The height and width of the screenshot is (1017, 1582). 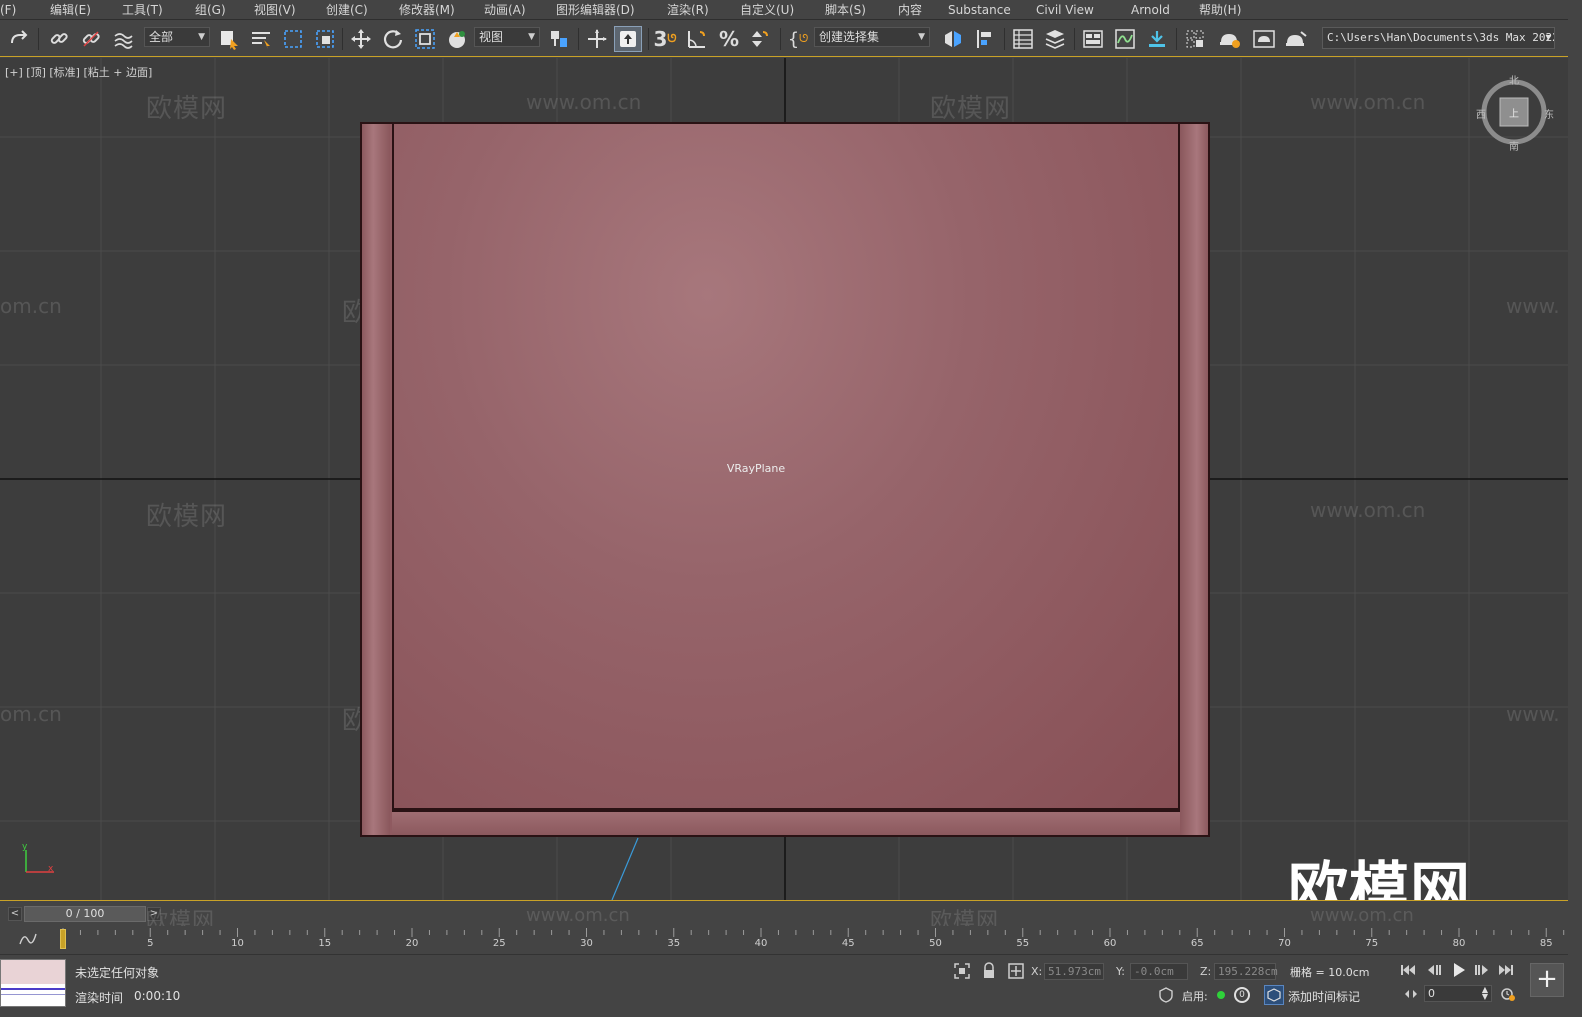 I want to click on snap-toggle-icon: 3ᘎ, so click(x=665, y=39).